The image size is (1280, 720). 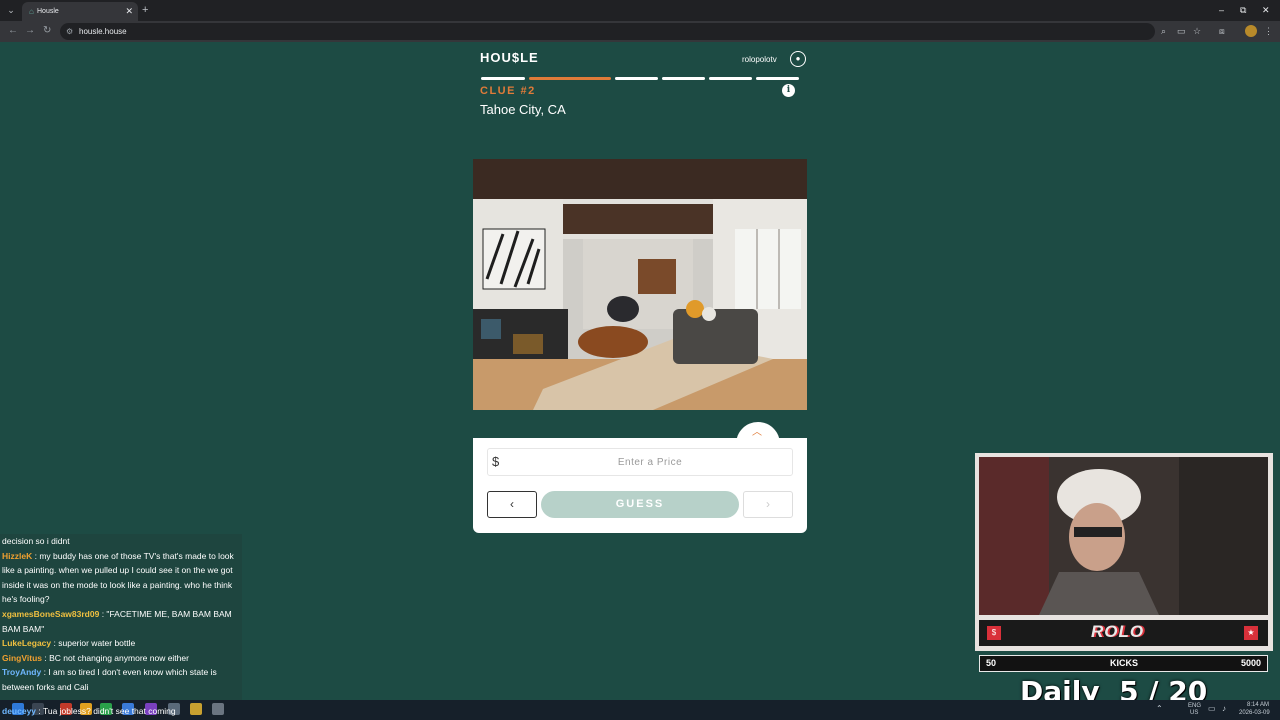 What do you see at coordinates (1194, 713) in the screenshot?
I see `language-bottom: US` at bounding box center [1194, 713].